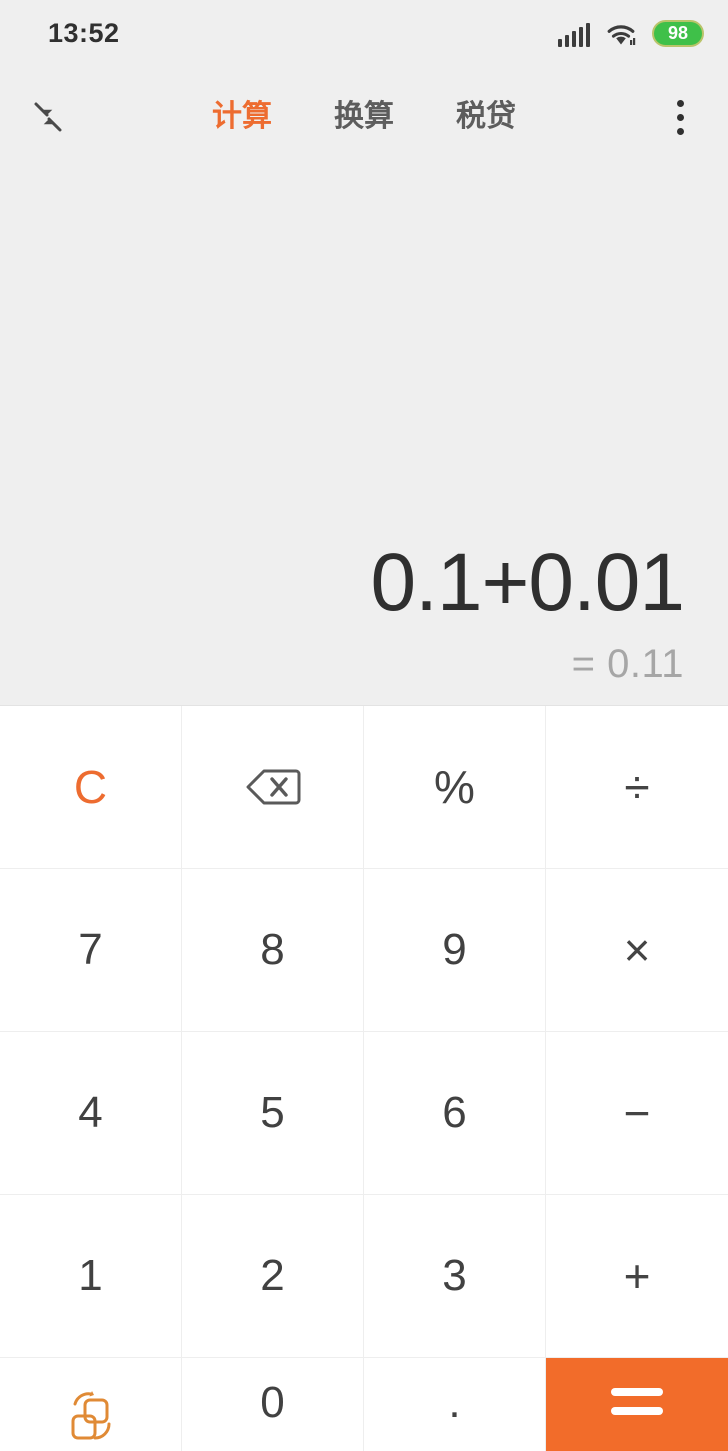 This screenshot has height=1451, width=728. Describe the element at coordinates (455, 950) in the screenshot. I see `key-9: 9` at that location.